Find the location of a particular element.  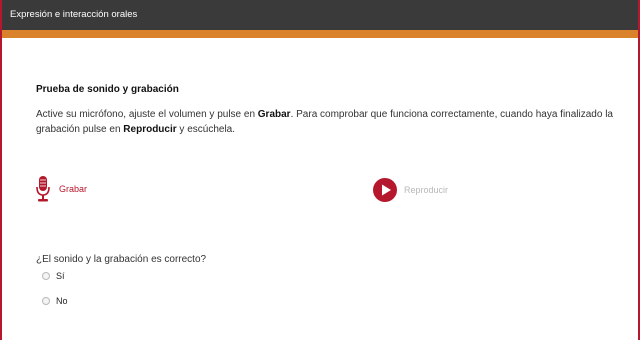

play-button: Reproducir is located at coordinates (410, 190).